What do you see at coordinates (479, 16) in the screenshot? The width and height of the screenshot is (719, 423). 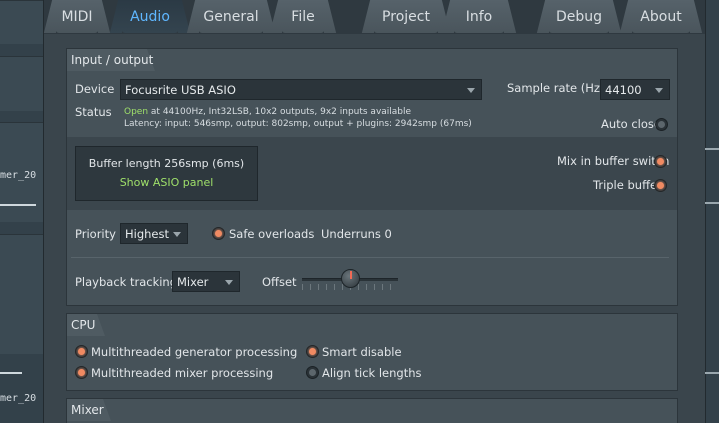 I see `tab-info: Info` at bounding box center [479, 16].